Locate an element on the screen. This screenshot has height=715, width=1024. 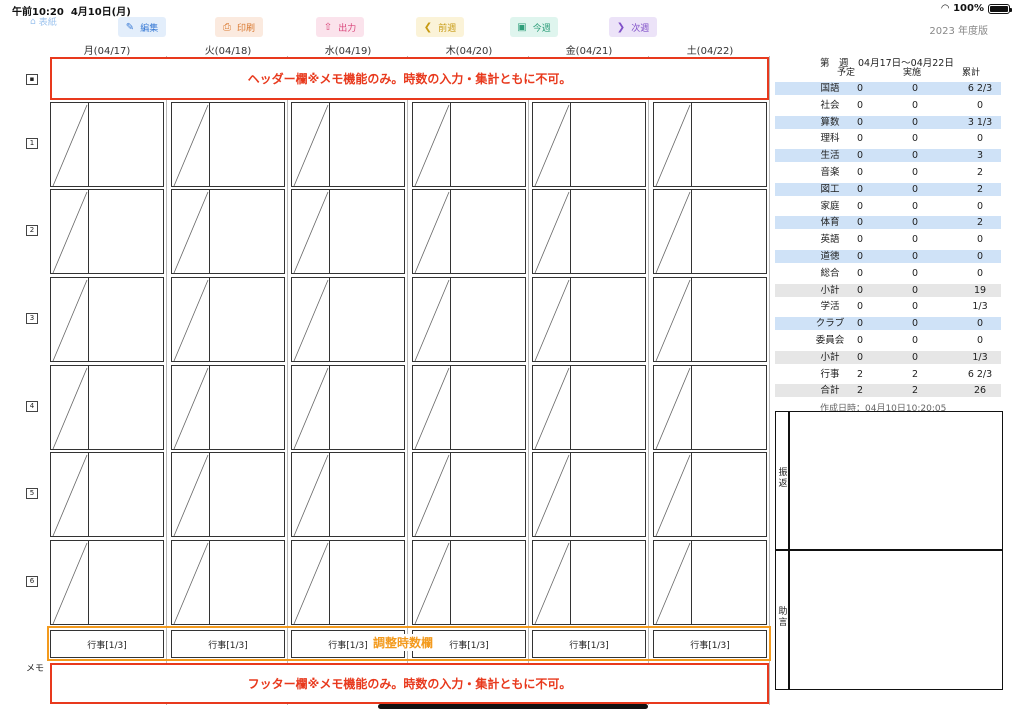
summary-row: 音楽 0 0 2 is located at coordinates (888, 172).